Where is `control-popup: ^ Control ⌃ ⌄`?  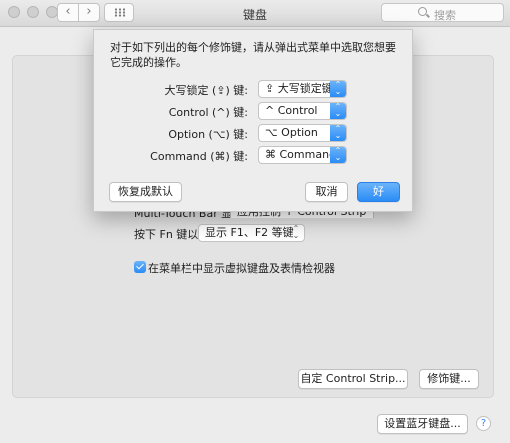
control-popup: ^ Control ⌃ ⌄ is located at coordinates (302, 111).